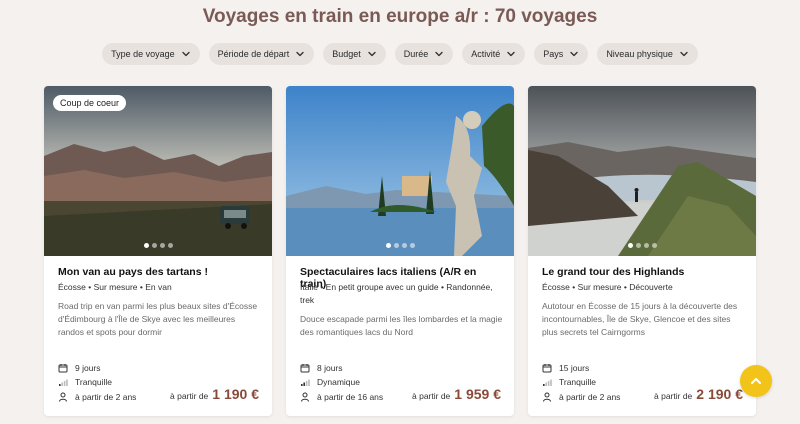  I want to click on duration-row: 8 jours, so click(321, 368).